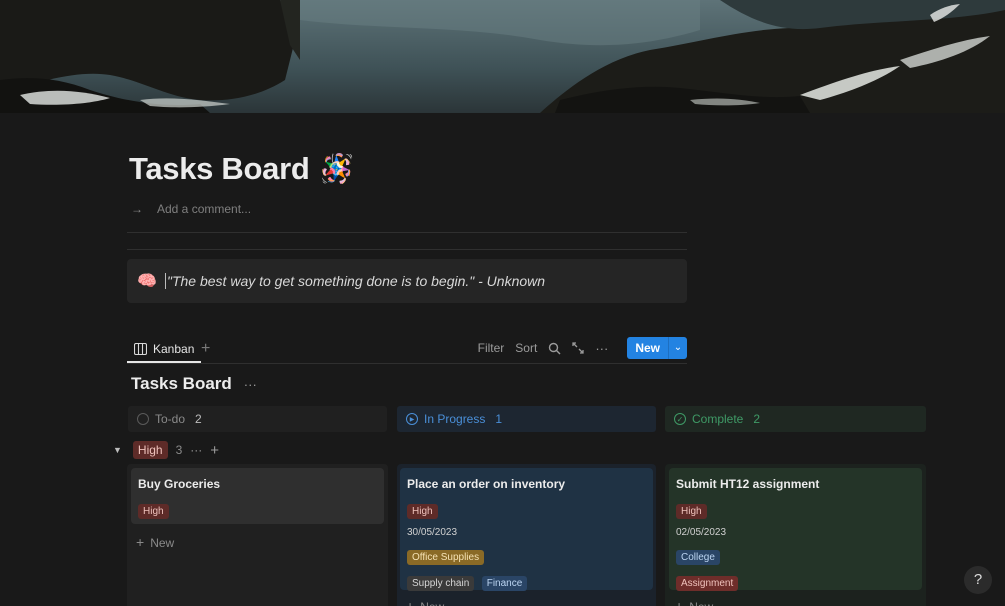 This screenshot has width=1005, height=606. I want to click on column-count: 1, so click(499, 419).